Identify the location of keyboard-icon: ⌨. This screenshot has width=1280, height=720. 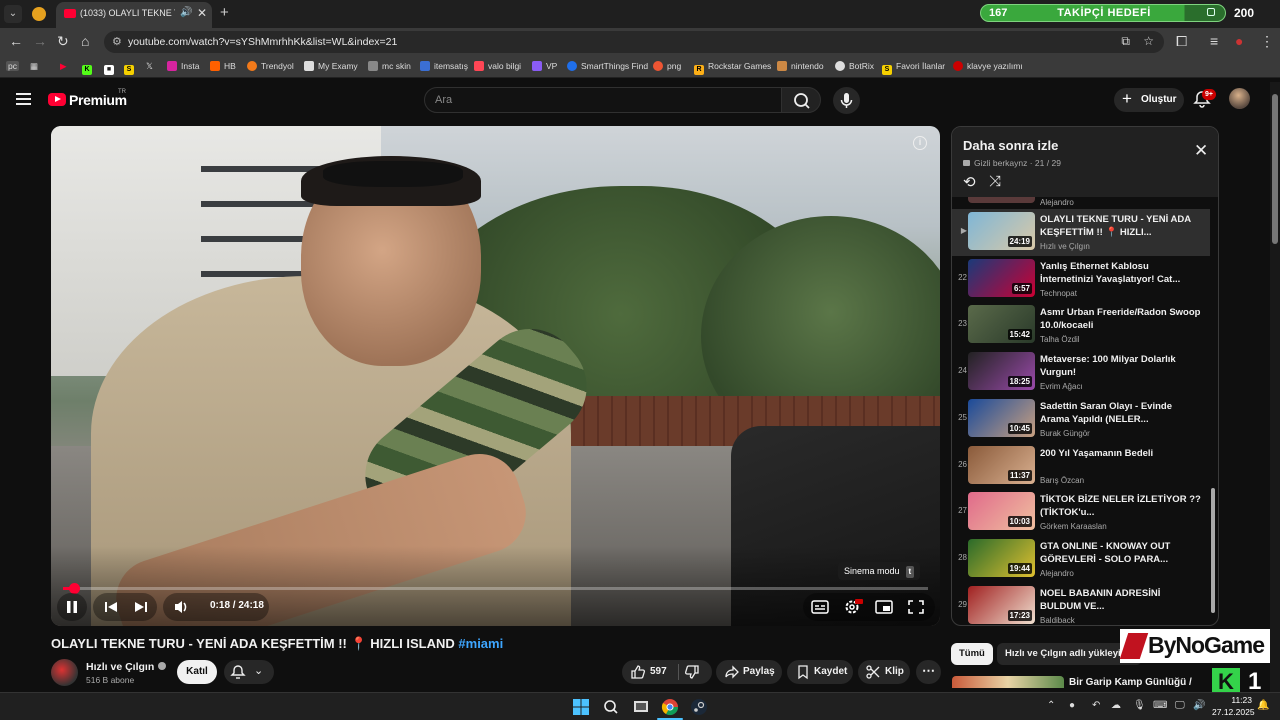
(1160, 705).